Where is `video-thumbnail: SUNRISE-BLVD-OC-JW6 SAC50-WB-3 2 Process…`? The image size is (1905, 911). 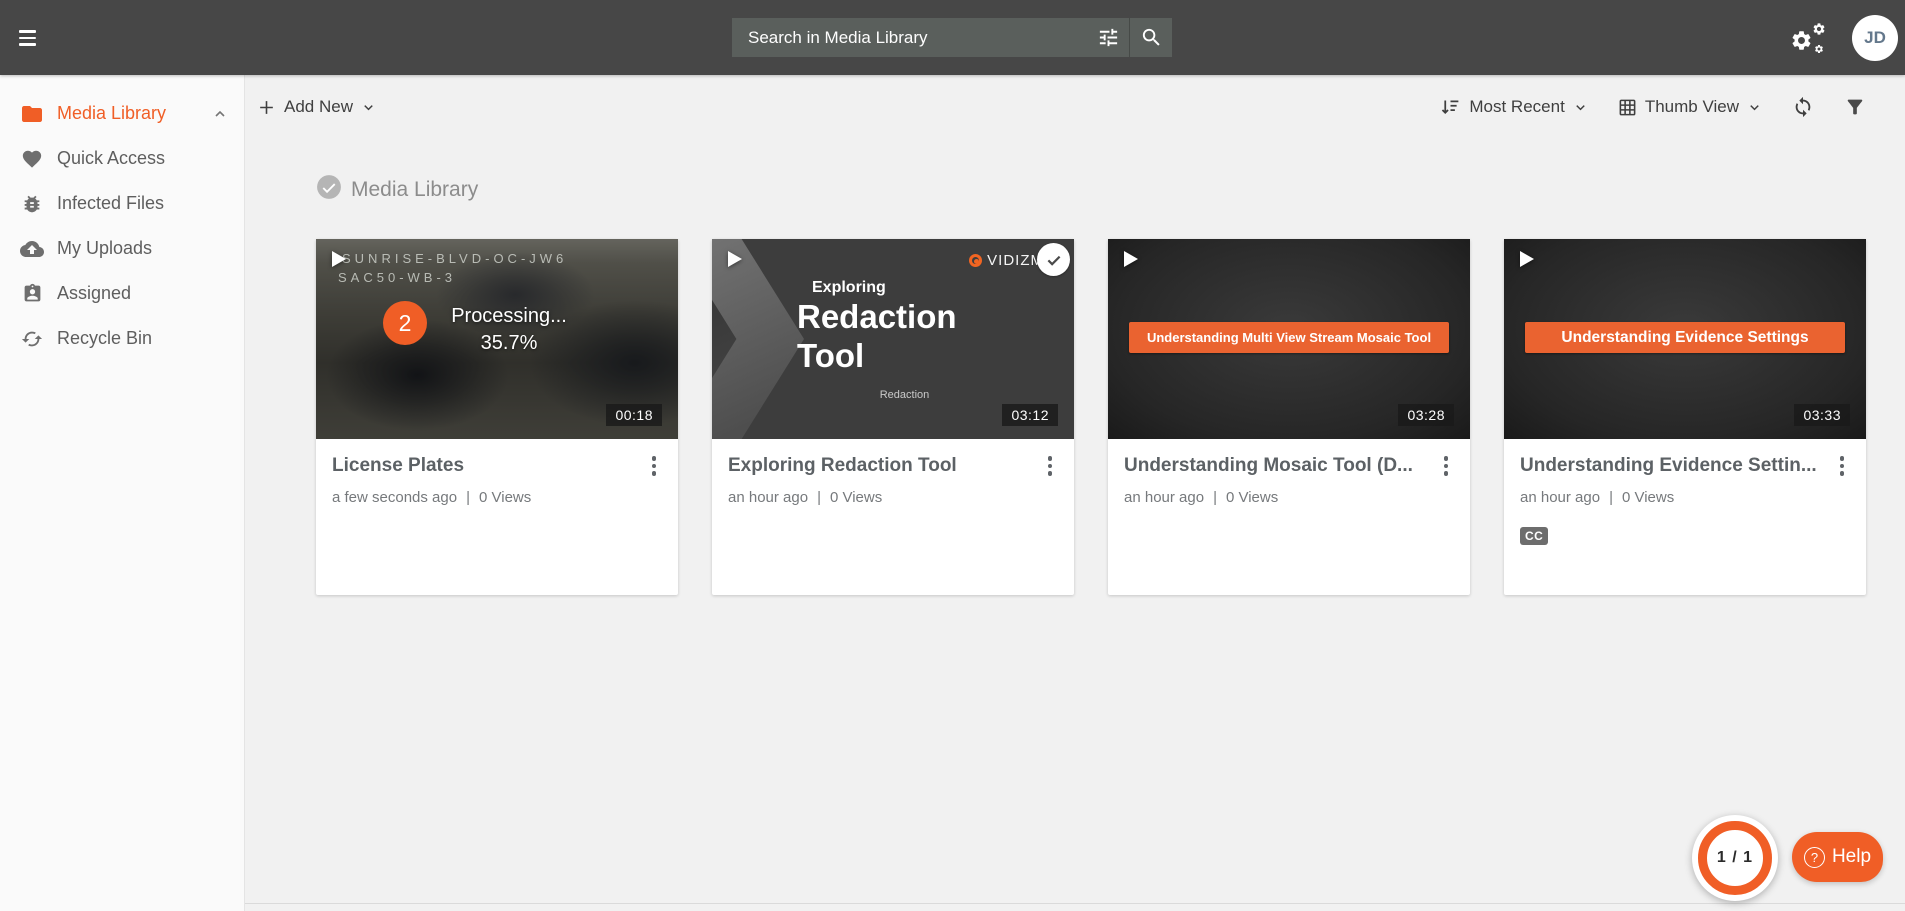
video-thumbnail: SUNRISE-BLVD-OC-JW6 SAC50-WB-3 2 Process… is located at coordinates (497, 339).